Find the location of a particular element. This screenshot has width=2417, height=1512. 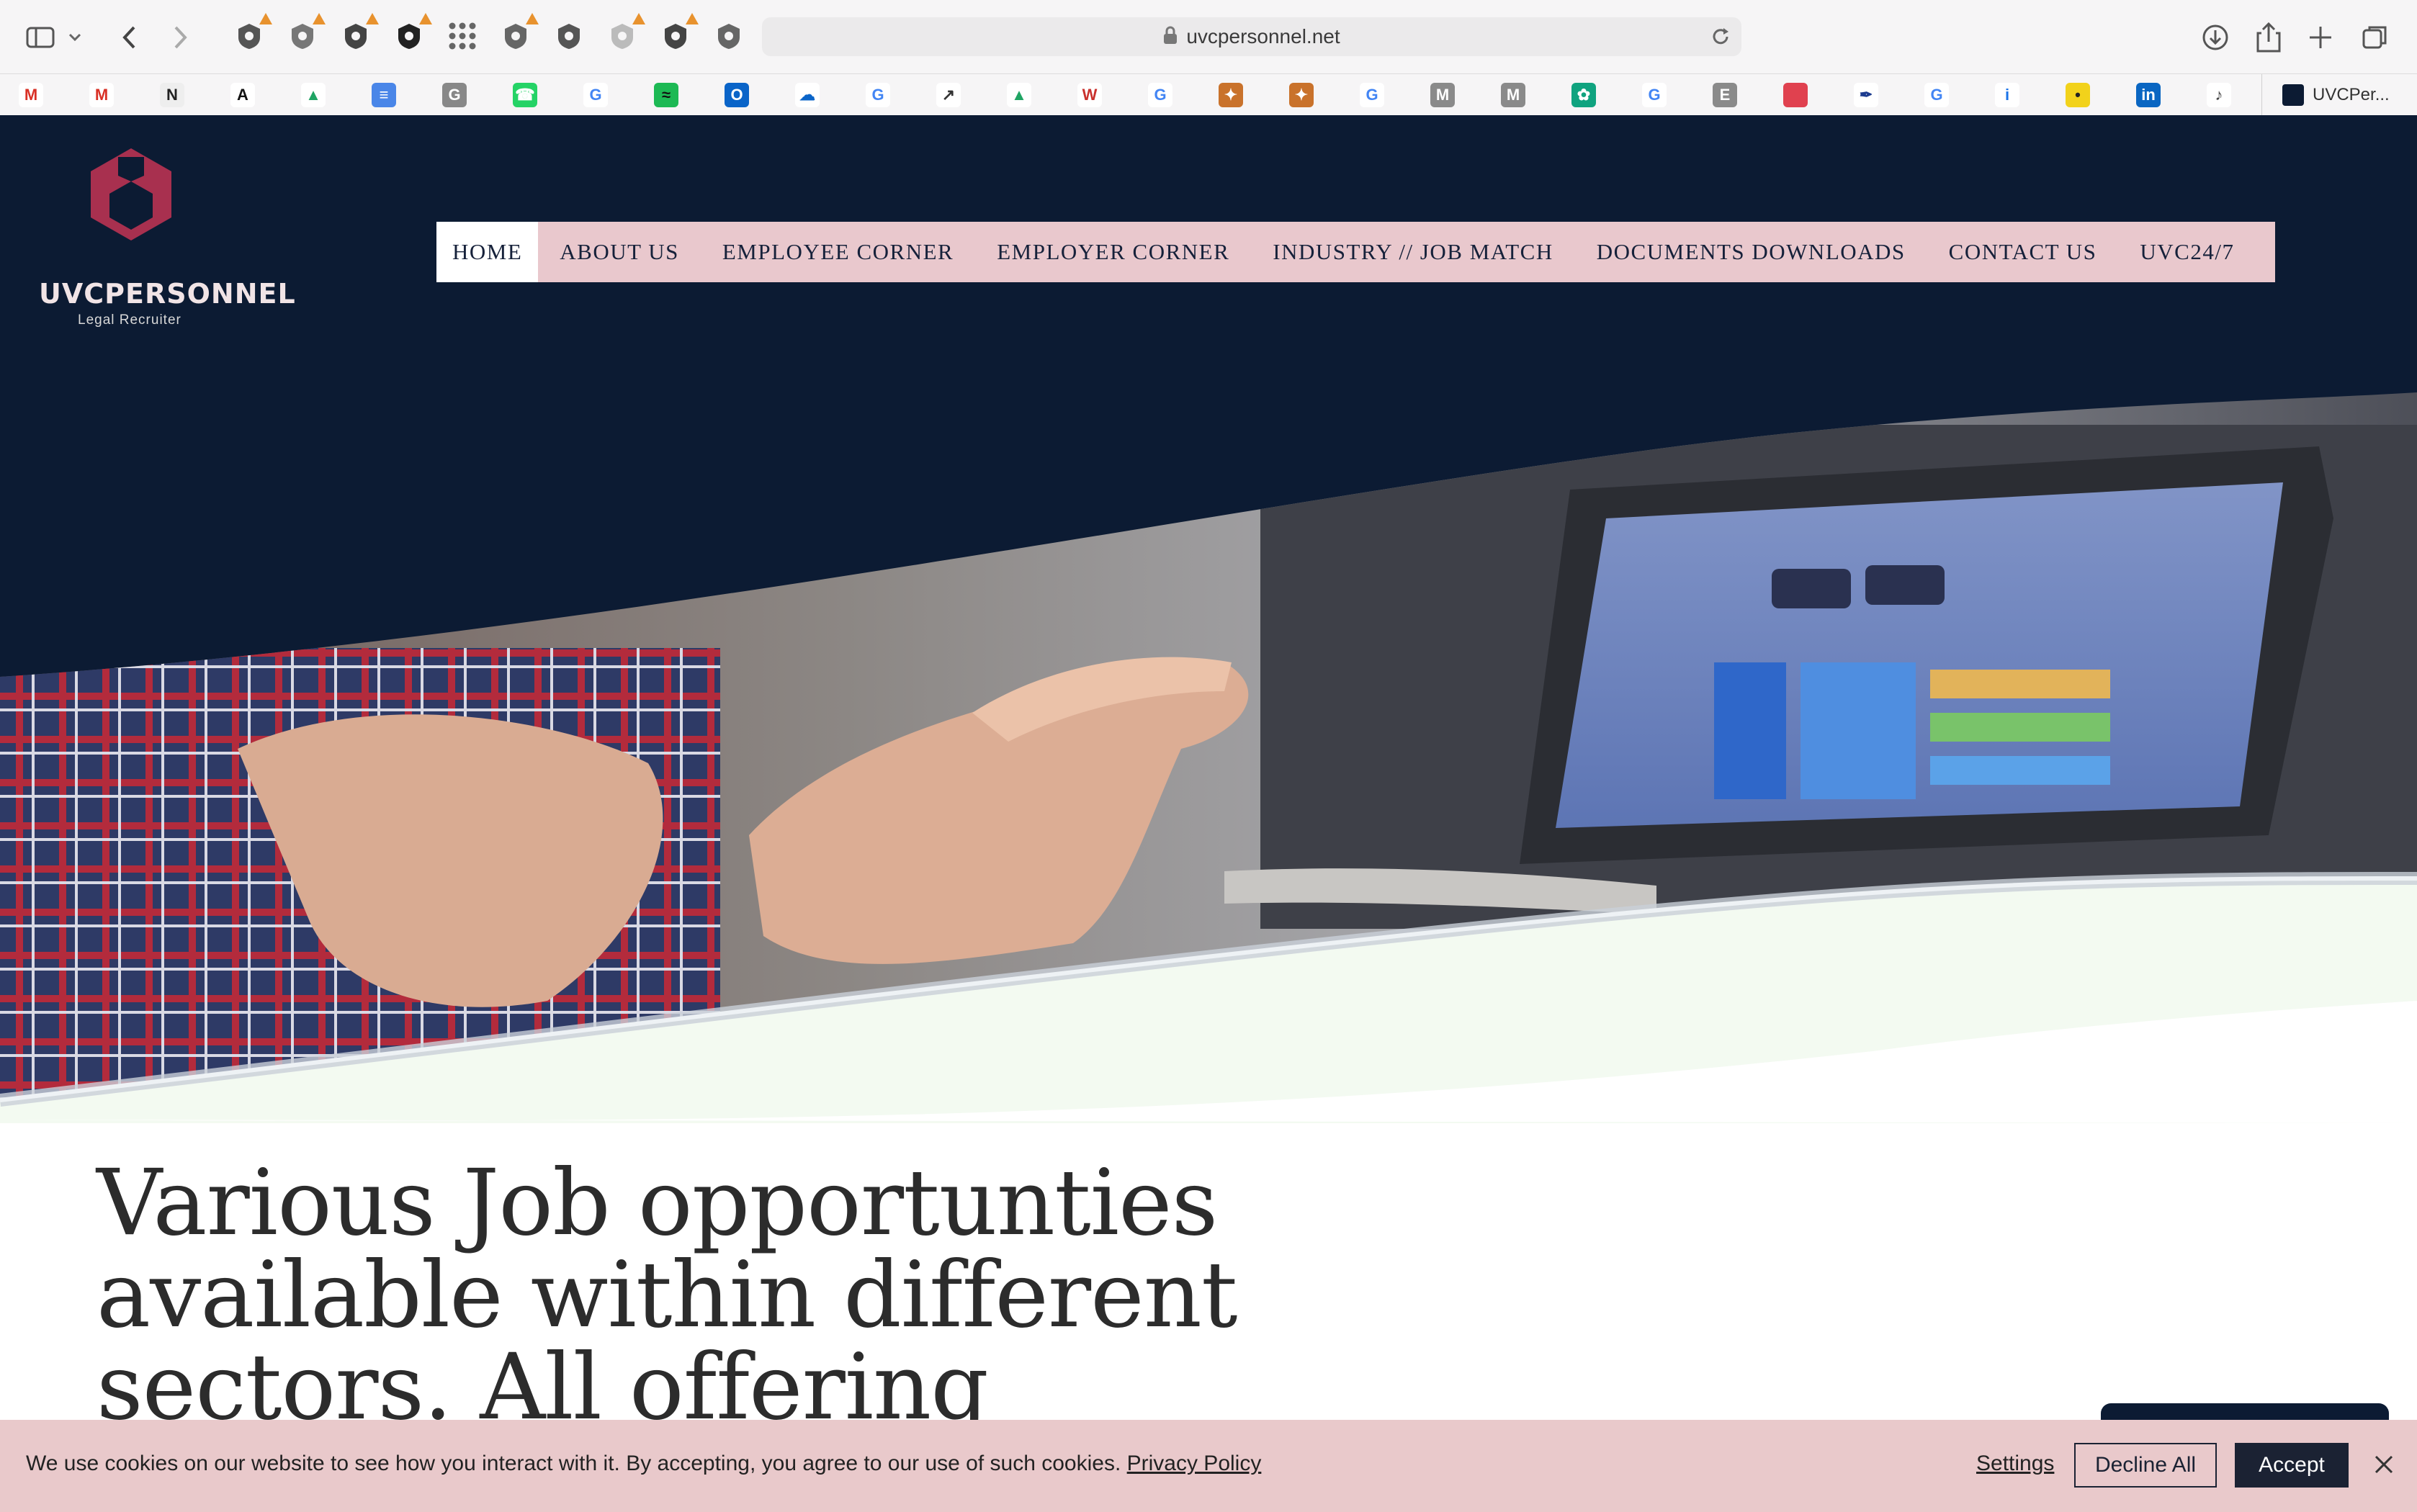

nav-contact-us: CONTACT US is located at coordinates (2023, 252).